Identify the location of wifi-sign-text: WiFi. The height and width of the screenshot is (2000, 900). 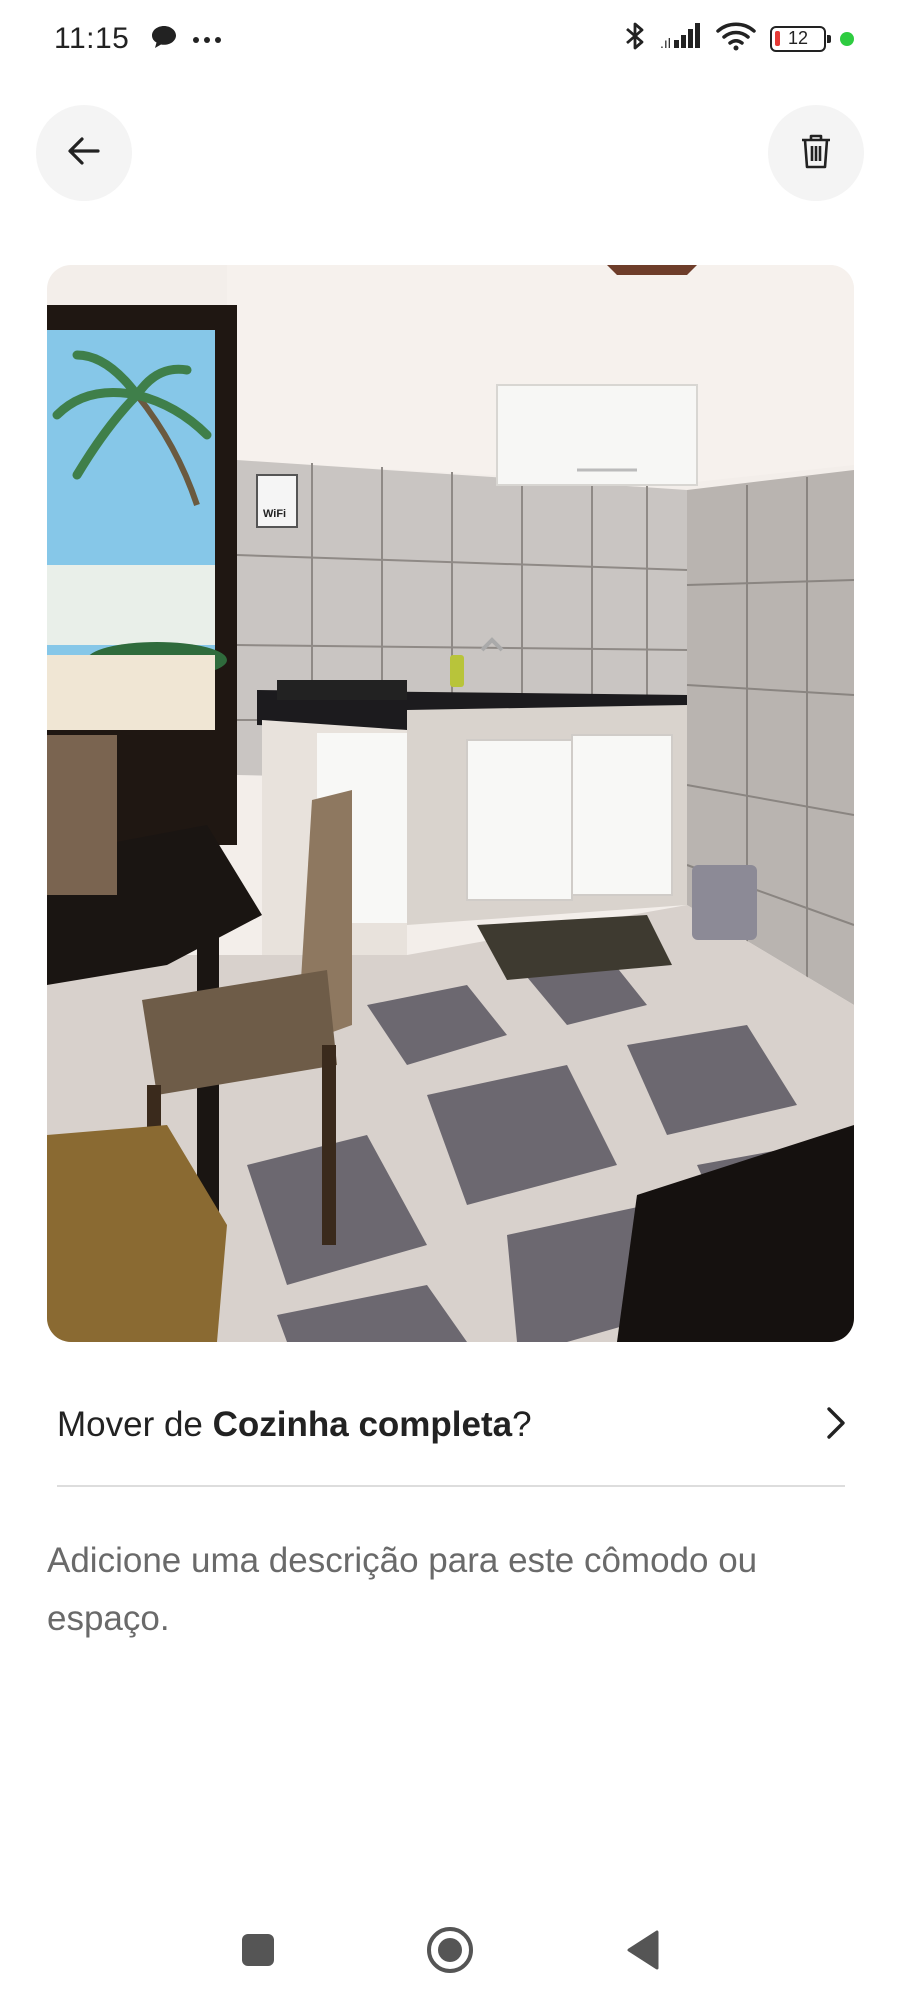
(274, 514).